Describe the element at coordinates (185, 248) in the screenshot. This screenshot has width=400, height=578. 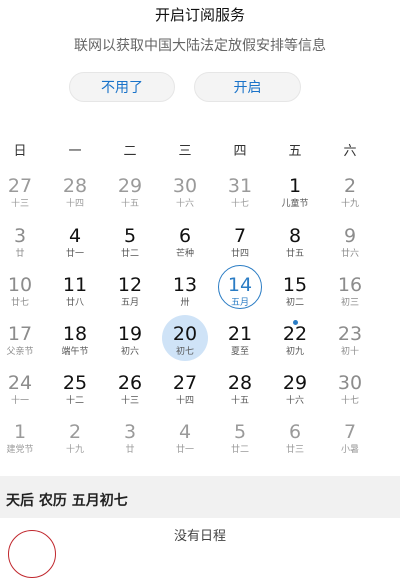
I see `day-cell: 6 芒种` at that location.